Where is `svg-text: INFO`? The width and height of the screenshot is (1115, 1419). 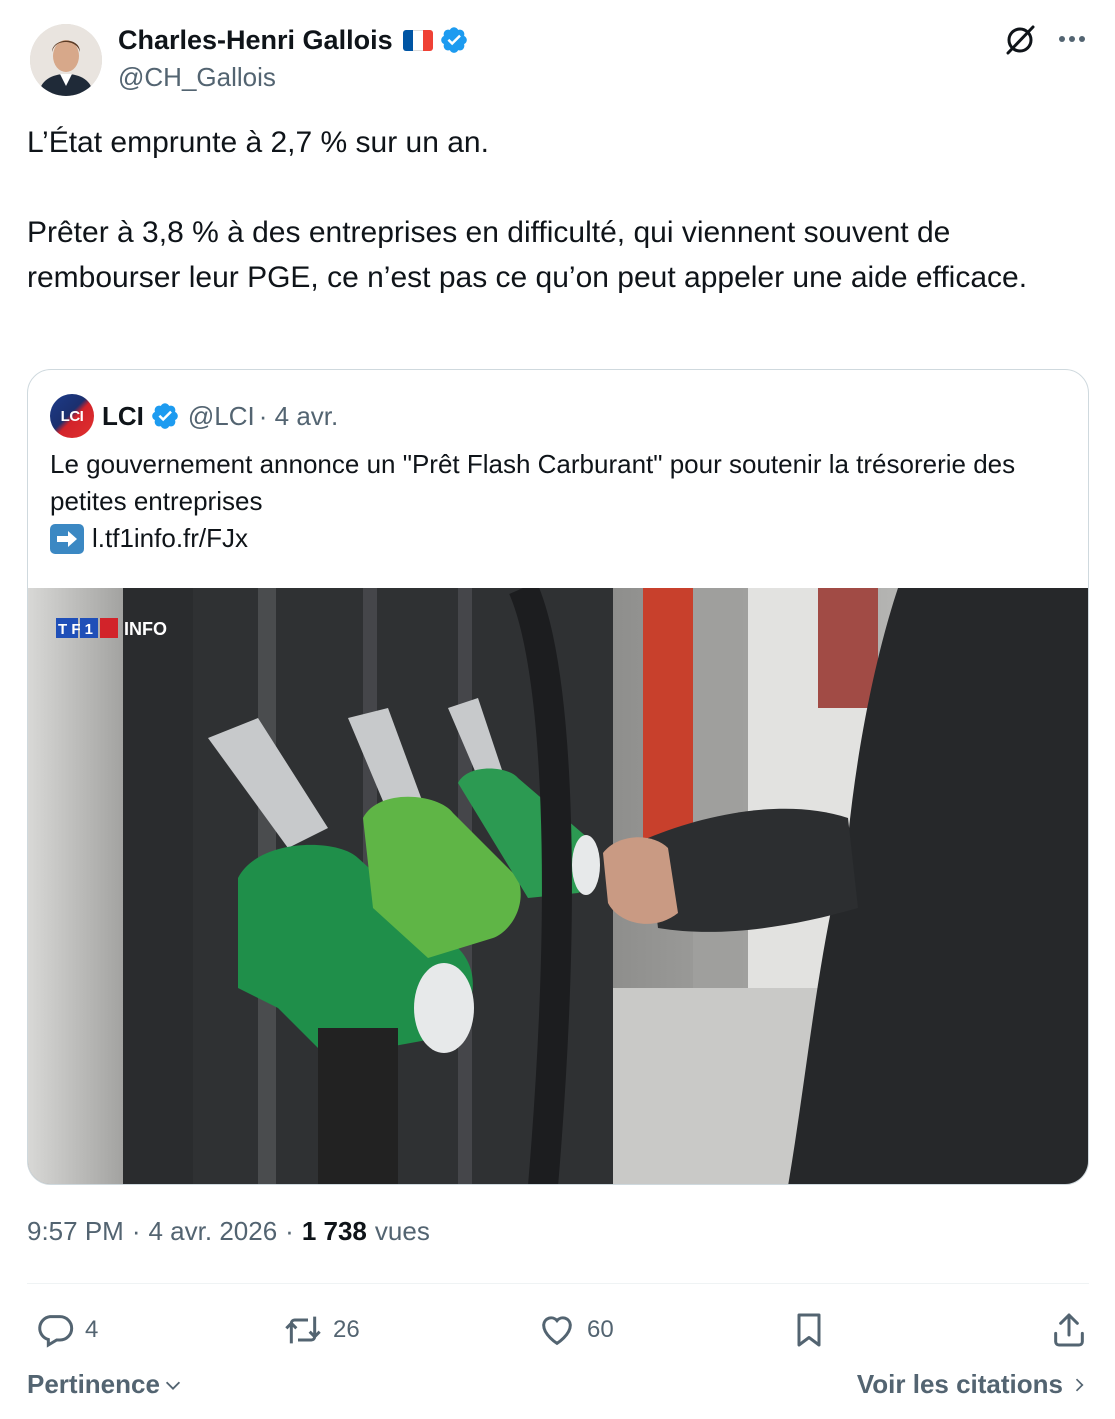 svg-text: INFO is located at coordinates (145, 629).